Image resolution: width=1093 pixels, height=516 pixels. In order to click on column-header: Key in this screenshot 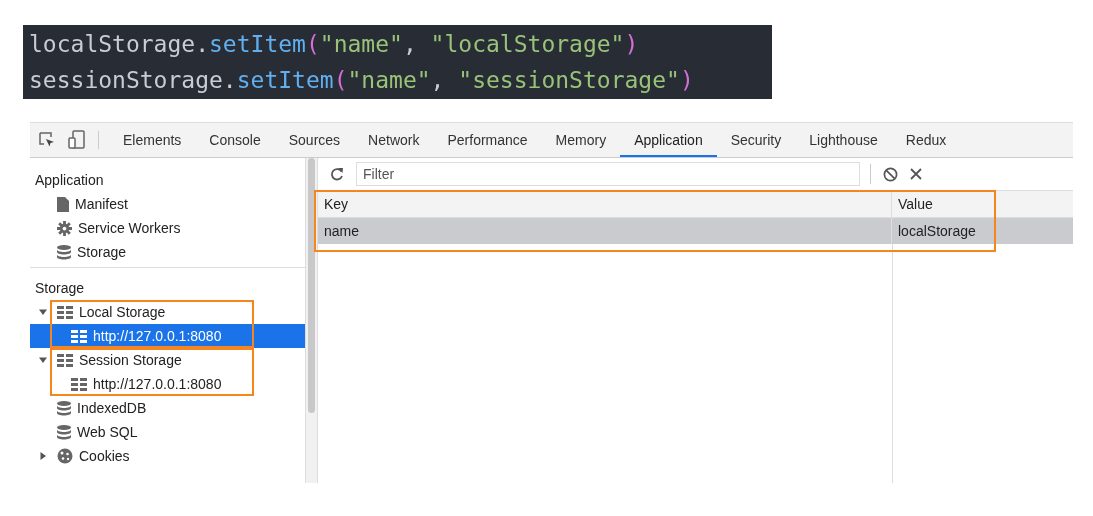, I will do `click(605, 204)`.